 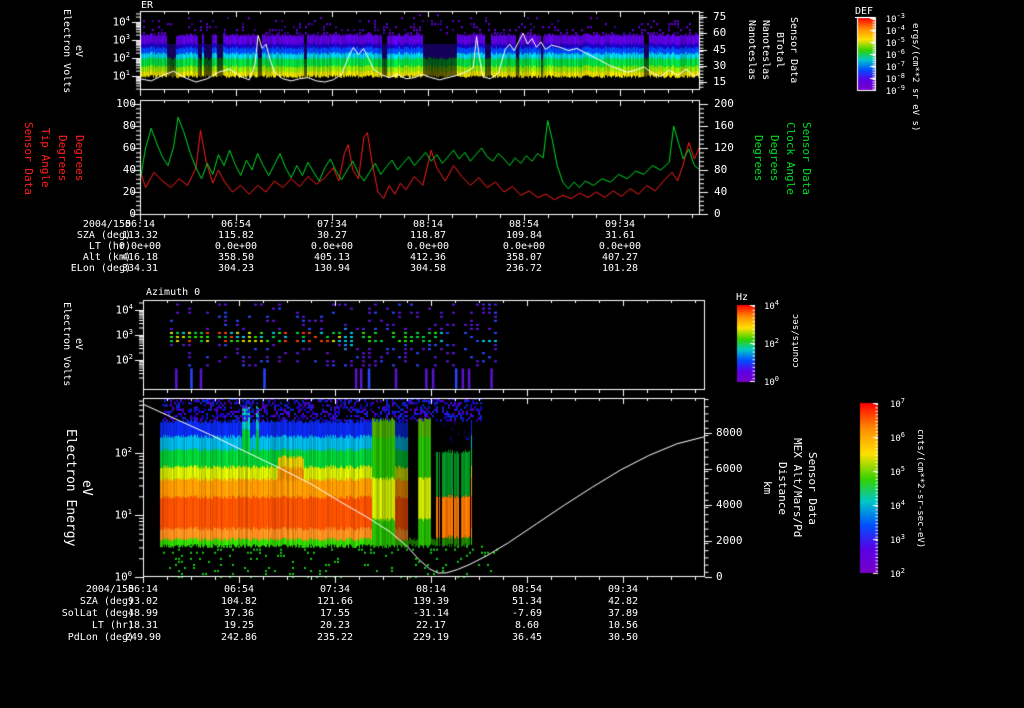 What do you see at coordinates (527, 589) in the screenshot?
I see `table2-cell: 08:54` at bounding box center [527, 589].